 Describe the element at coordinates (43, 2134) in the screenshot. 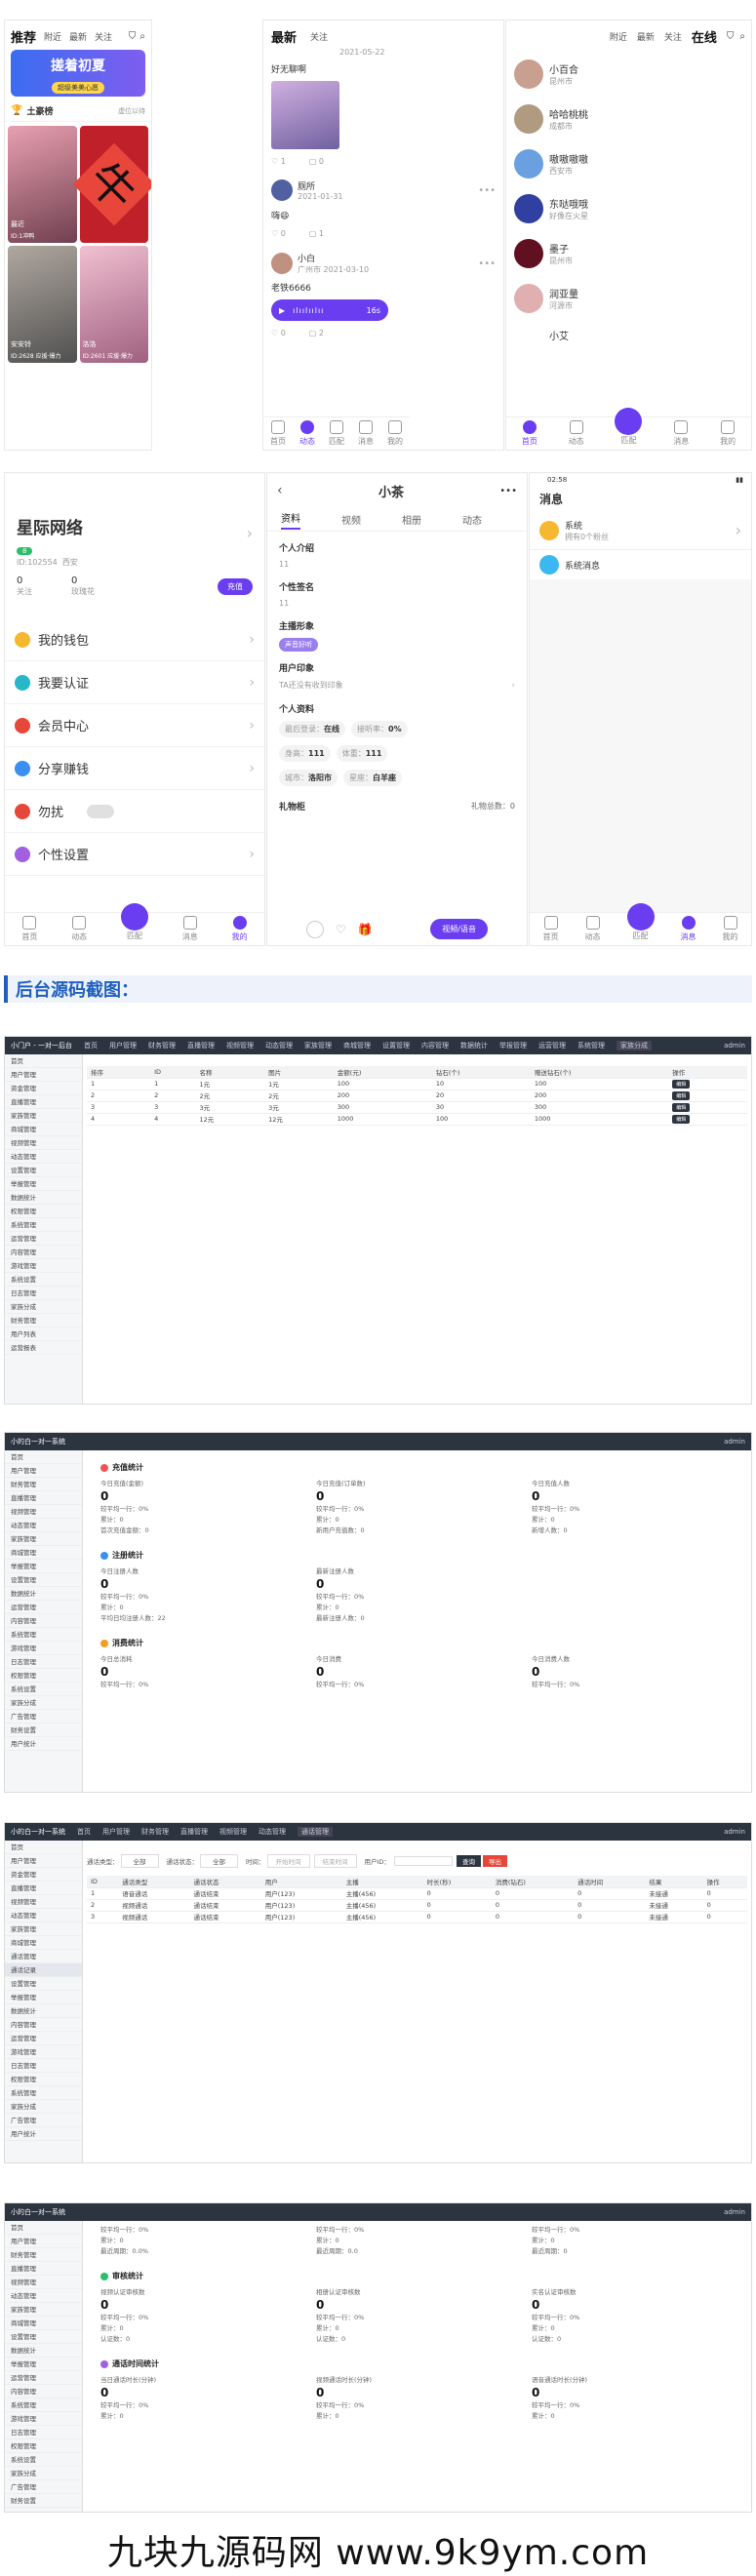

I see `side-item: 用户统计` at that location.